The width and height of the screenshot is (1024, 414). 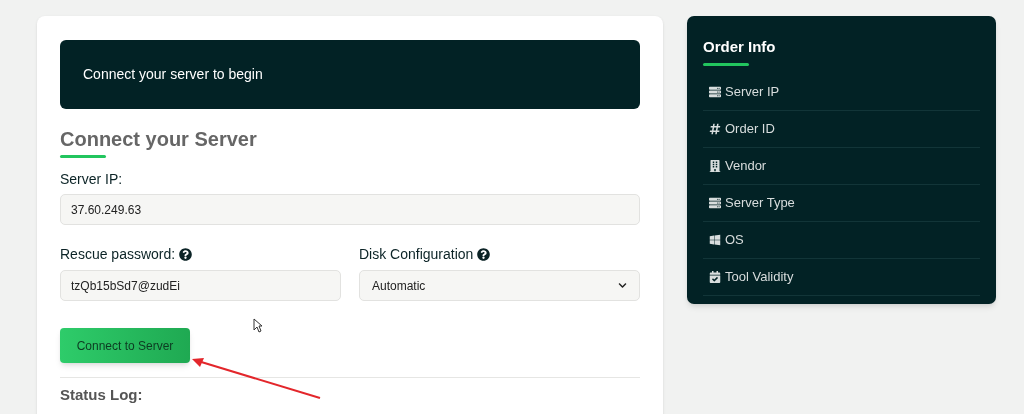 I want to click on field-label: Server IP:, so click(x=92, y=179).